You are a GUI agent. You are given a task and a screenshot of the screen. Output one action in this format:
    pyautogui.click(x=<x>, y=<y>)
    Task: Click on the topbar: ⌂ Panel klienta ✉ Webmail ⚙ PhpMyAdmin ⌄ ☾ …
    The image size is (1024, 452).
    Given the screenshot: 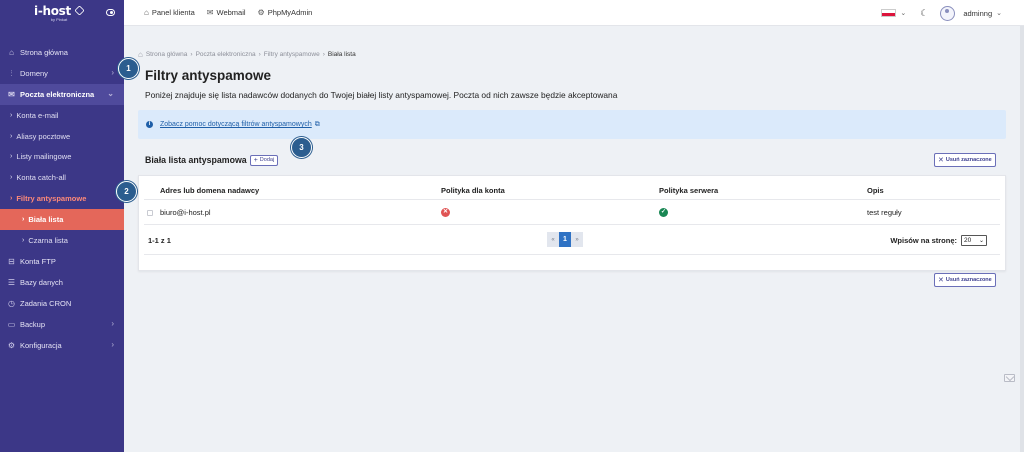 What is the action you would take?
    pyautogui.click(x=574, y=13)
    